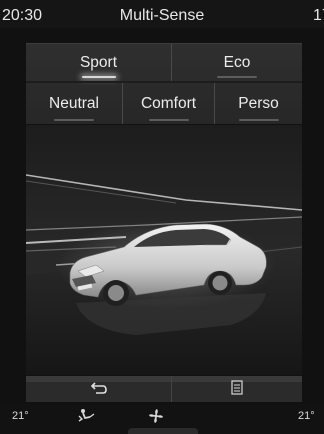  I want to click on bottom-action-bar, so click(164, 389).